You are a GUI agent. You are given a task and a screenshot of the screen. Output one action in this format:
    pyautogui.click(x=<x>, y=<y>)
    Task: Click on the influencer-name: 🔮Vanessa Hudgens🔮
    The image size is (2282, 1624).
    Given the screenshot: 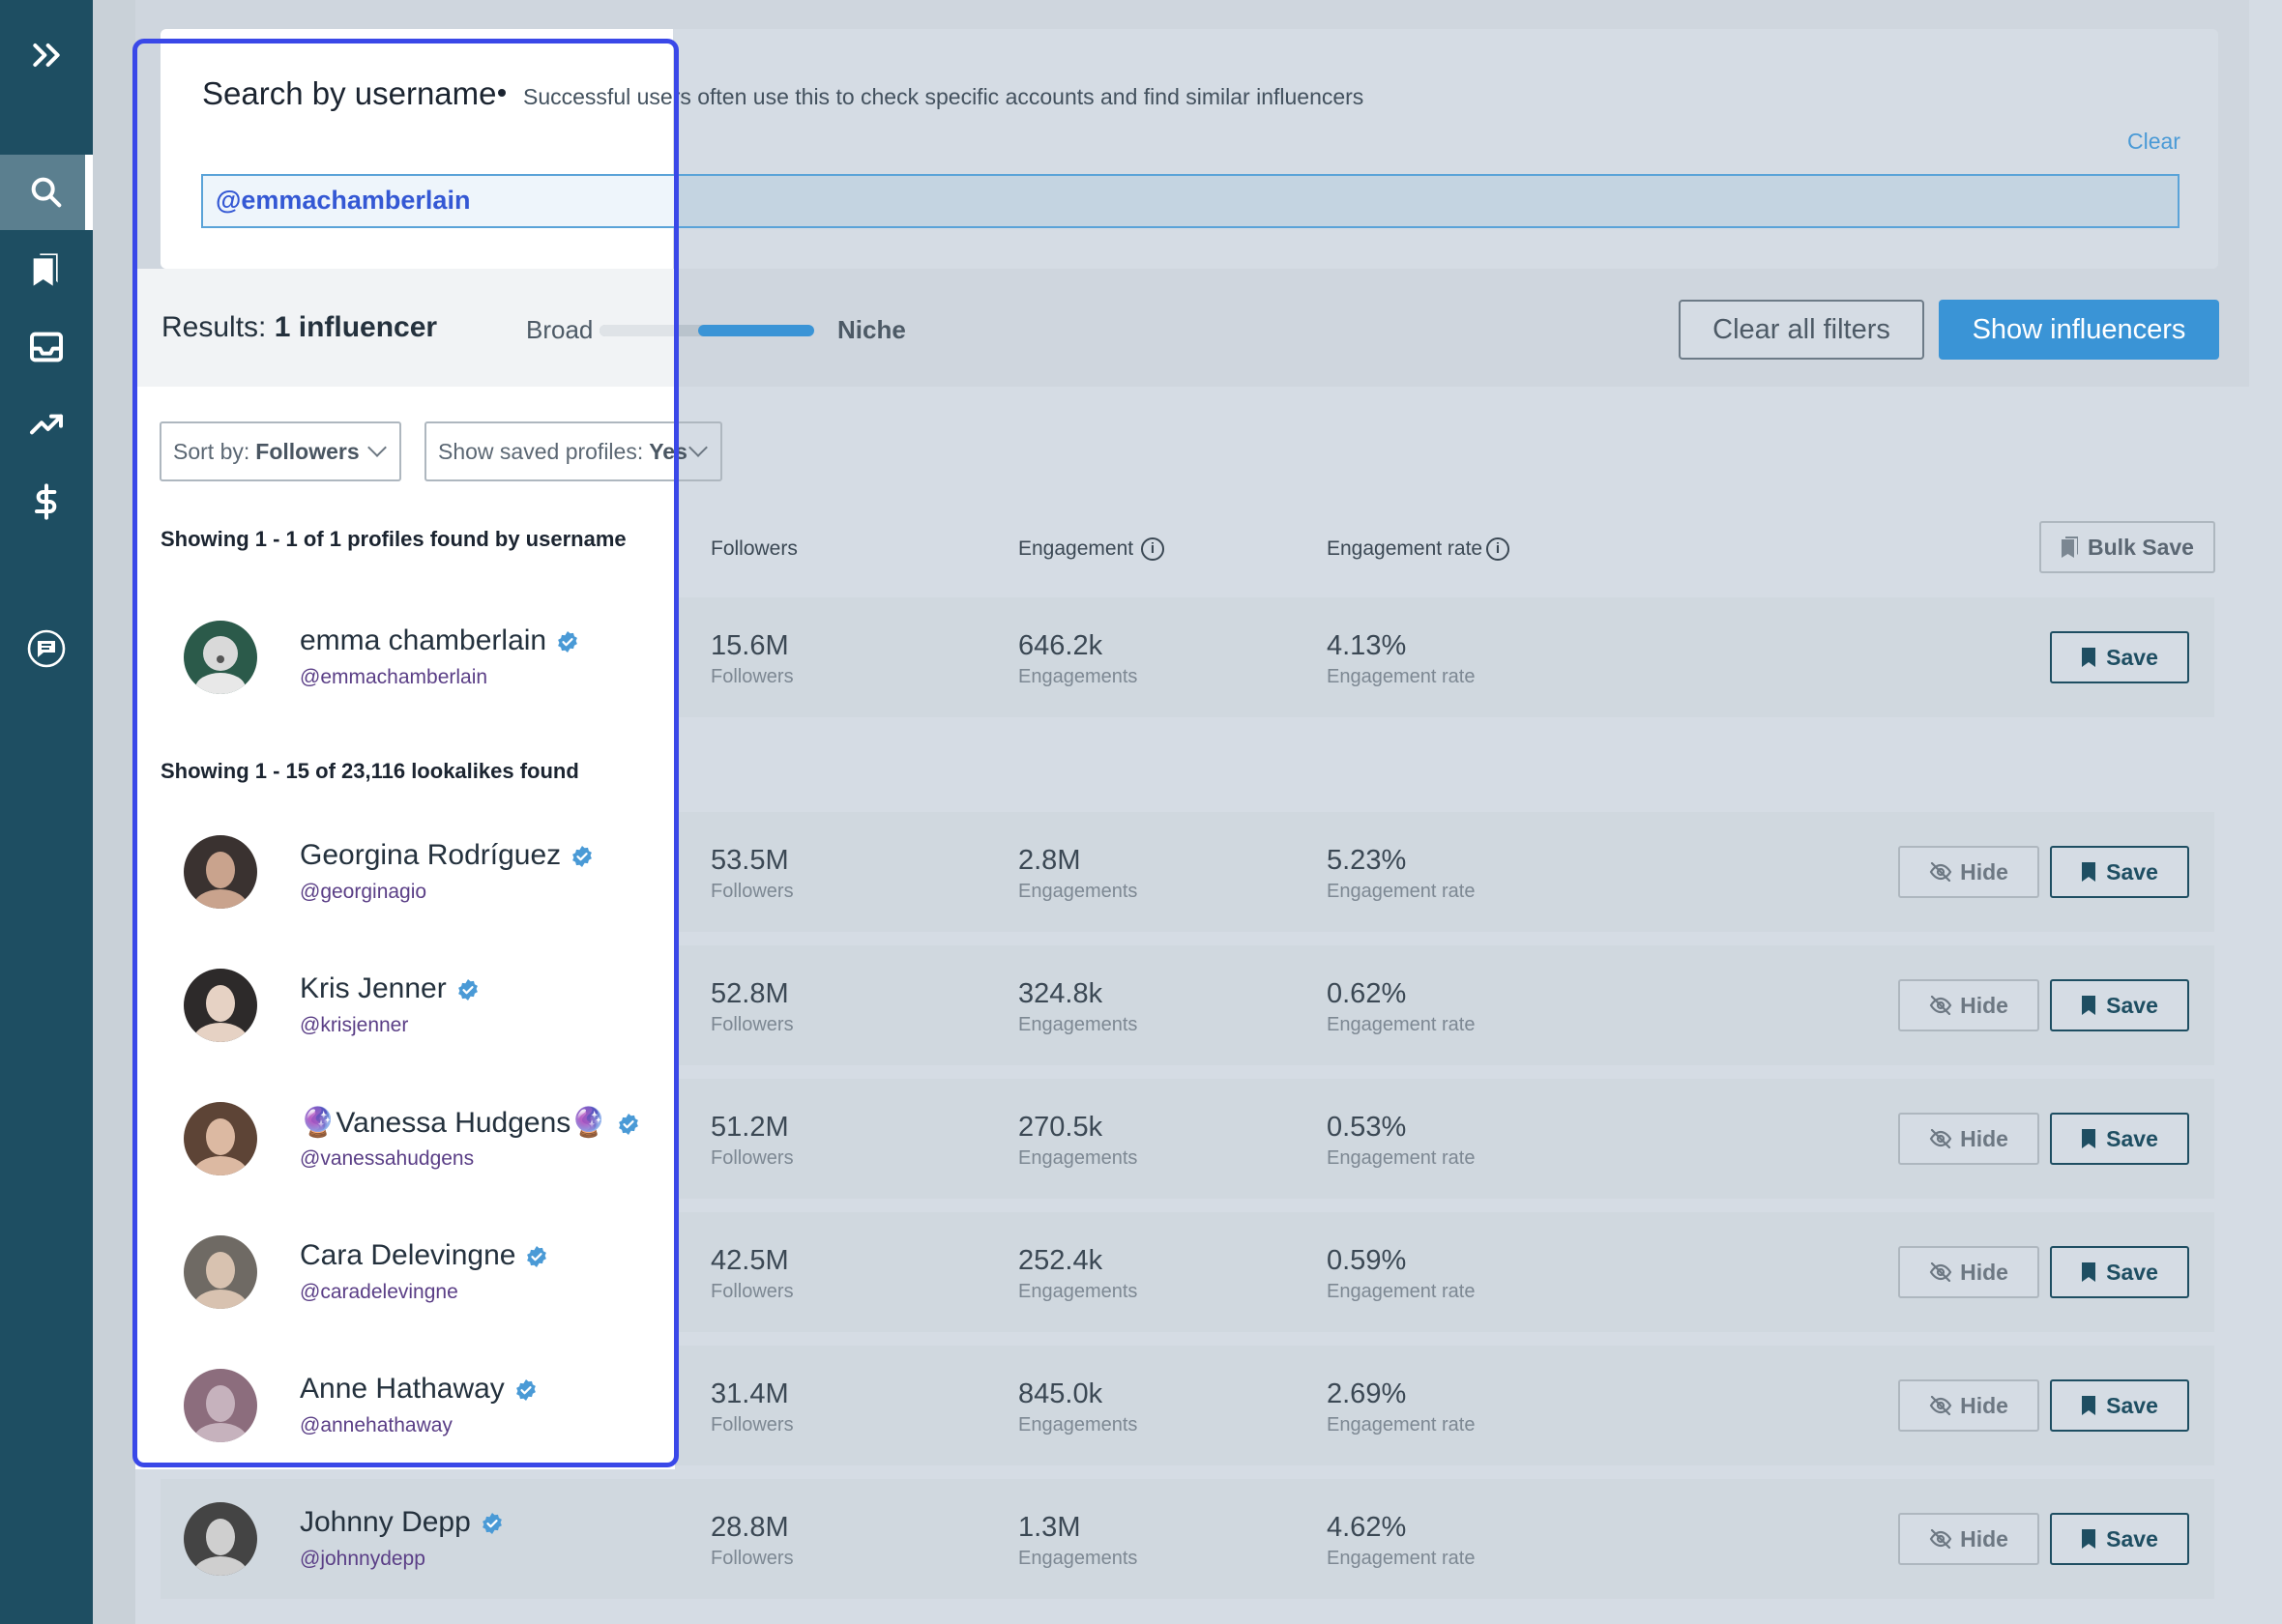 What is the action you would take?
    pyautogui.click(x=470, y=1123)
    